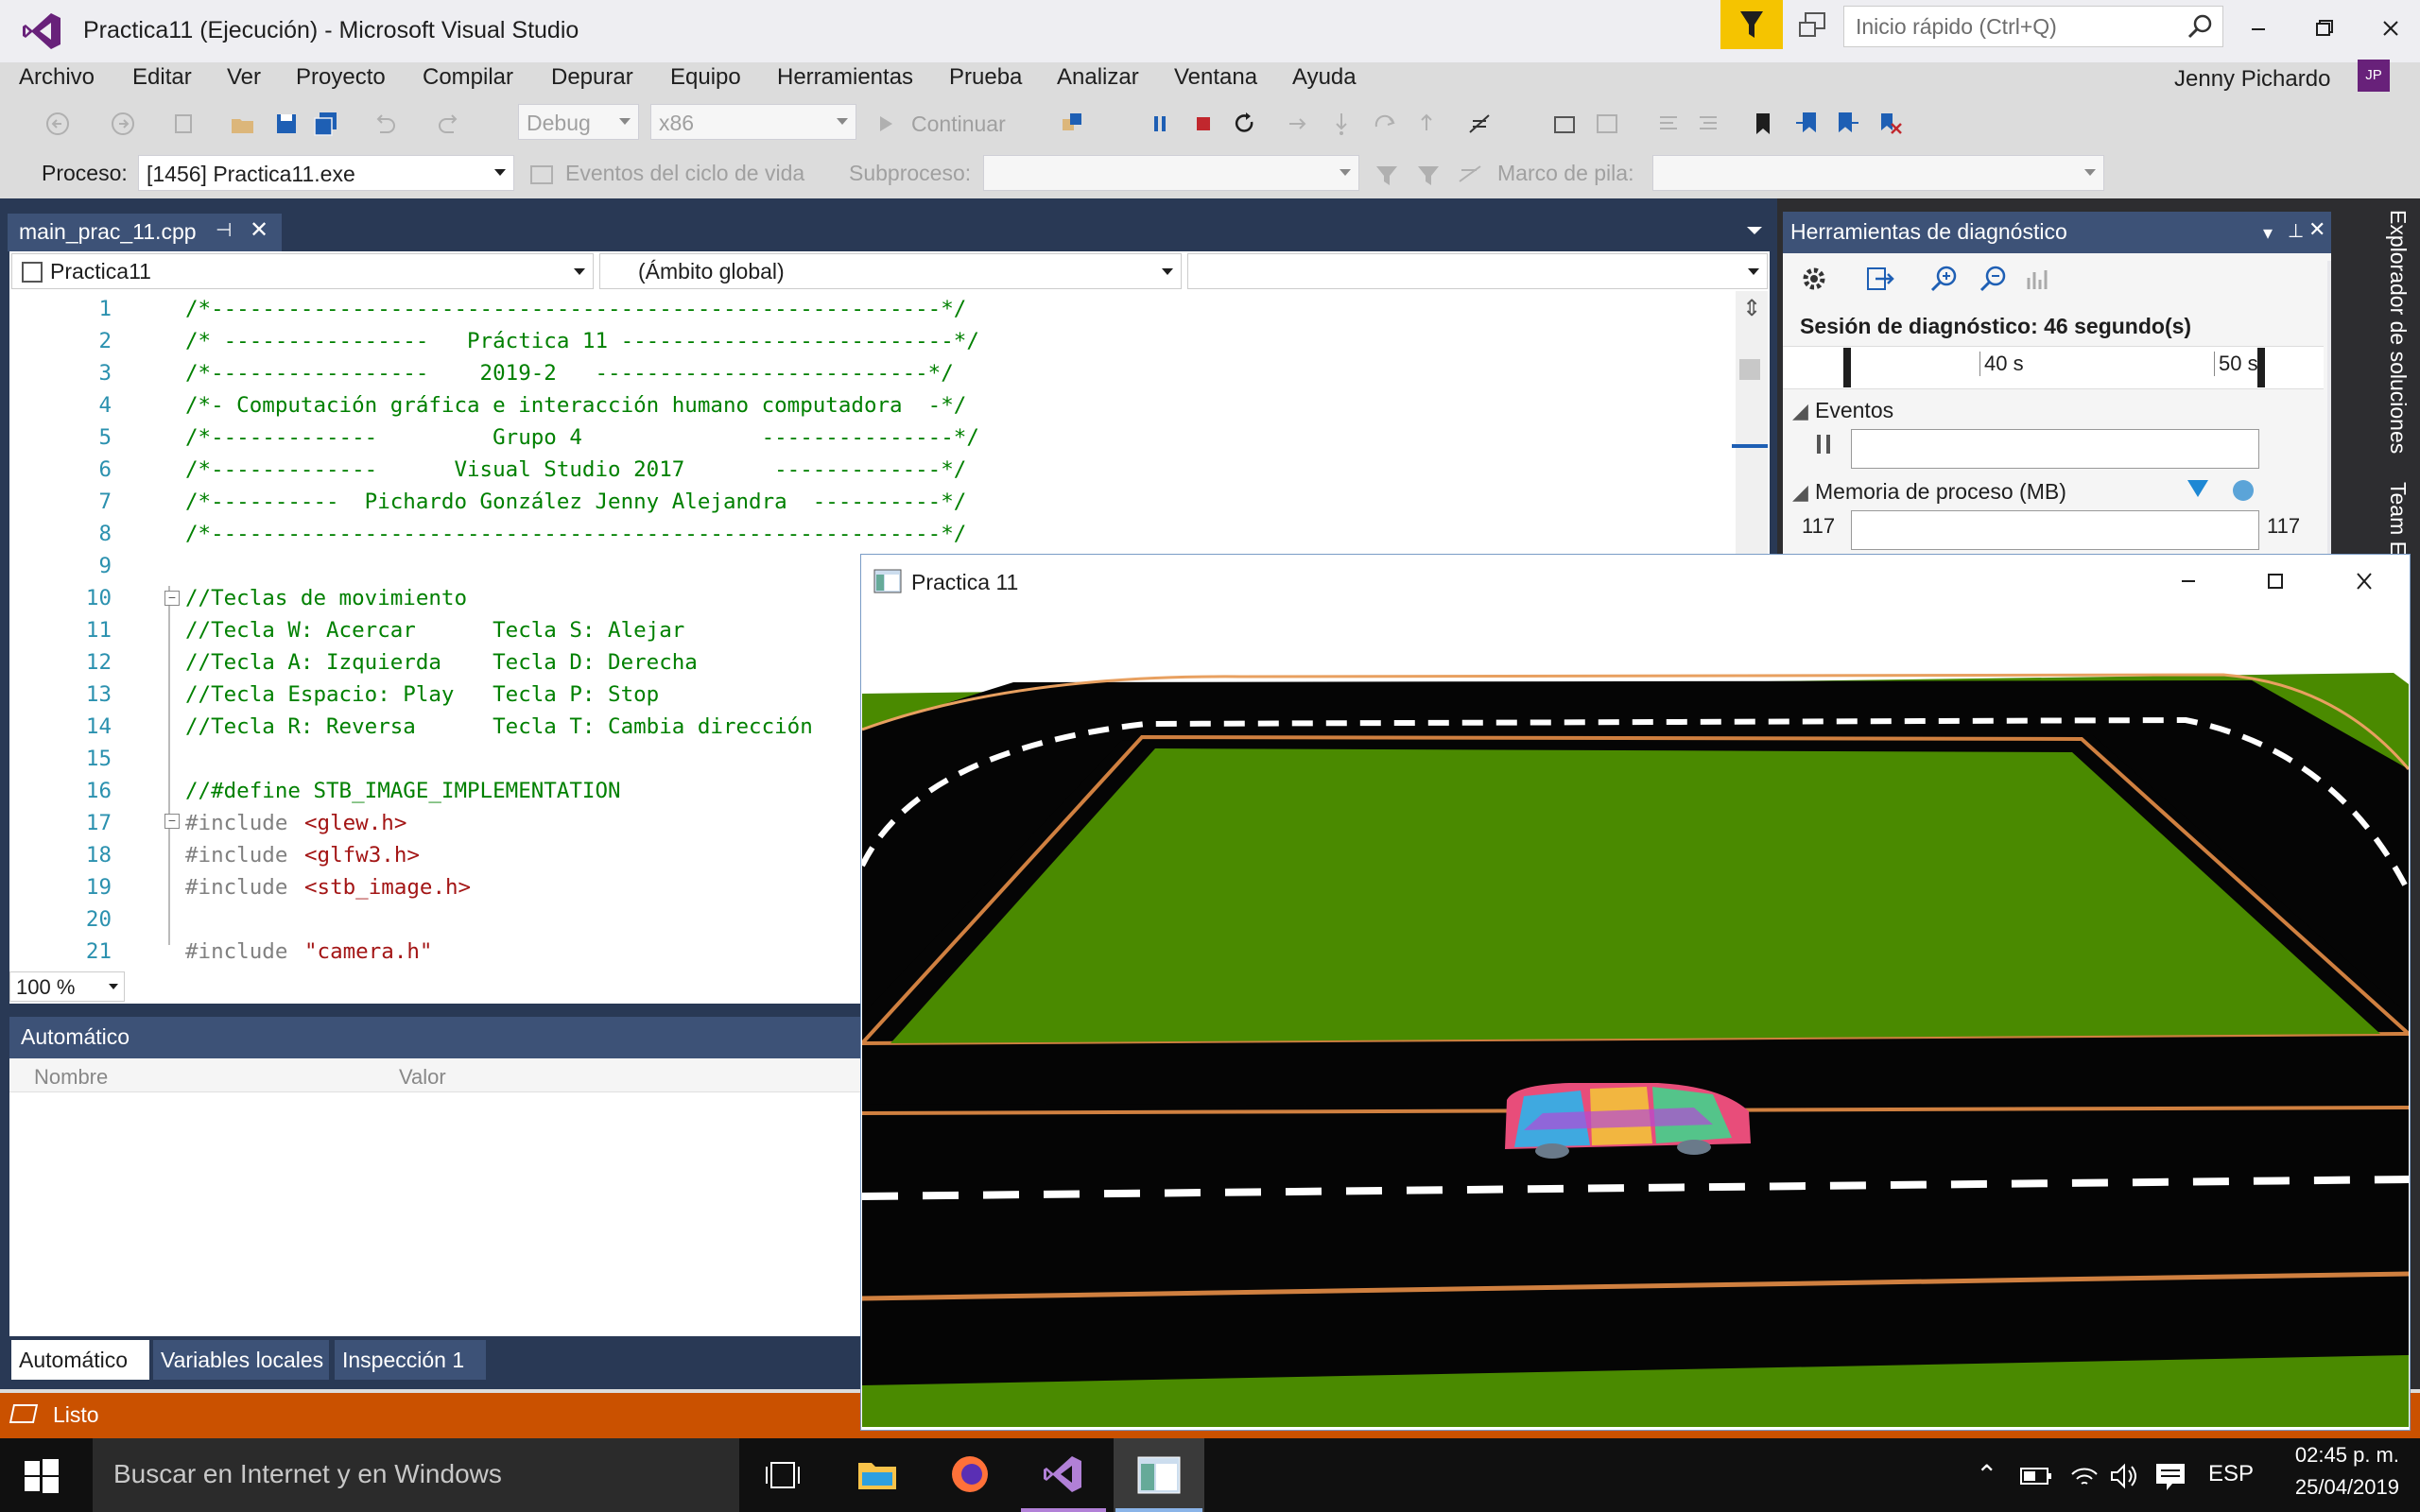  I want to click on menu-editar: Editar, so click(162, 77).